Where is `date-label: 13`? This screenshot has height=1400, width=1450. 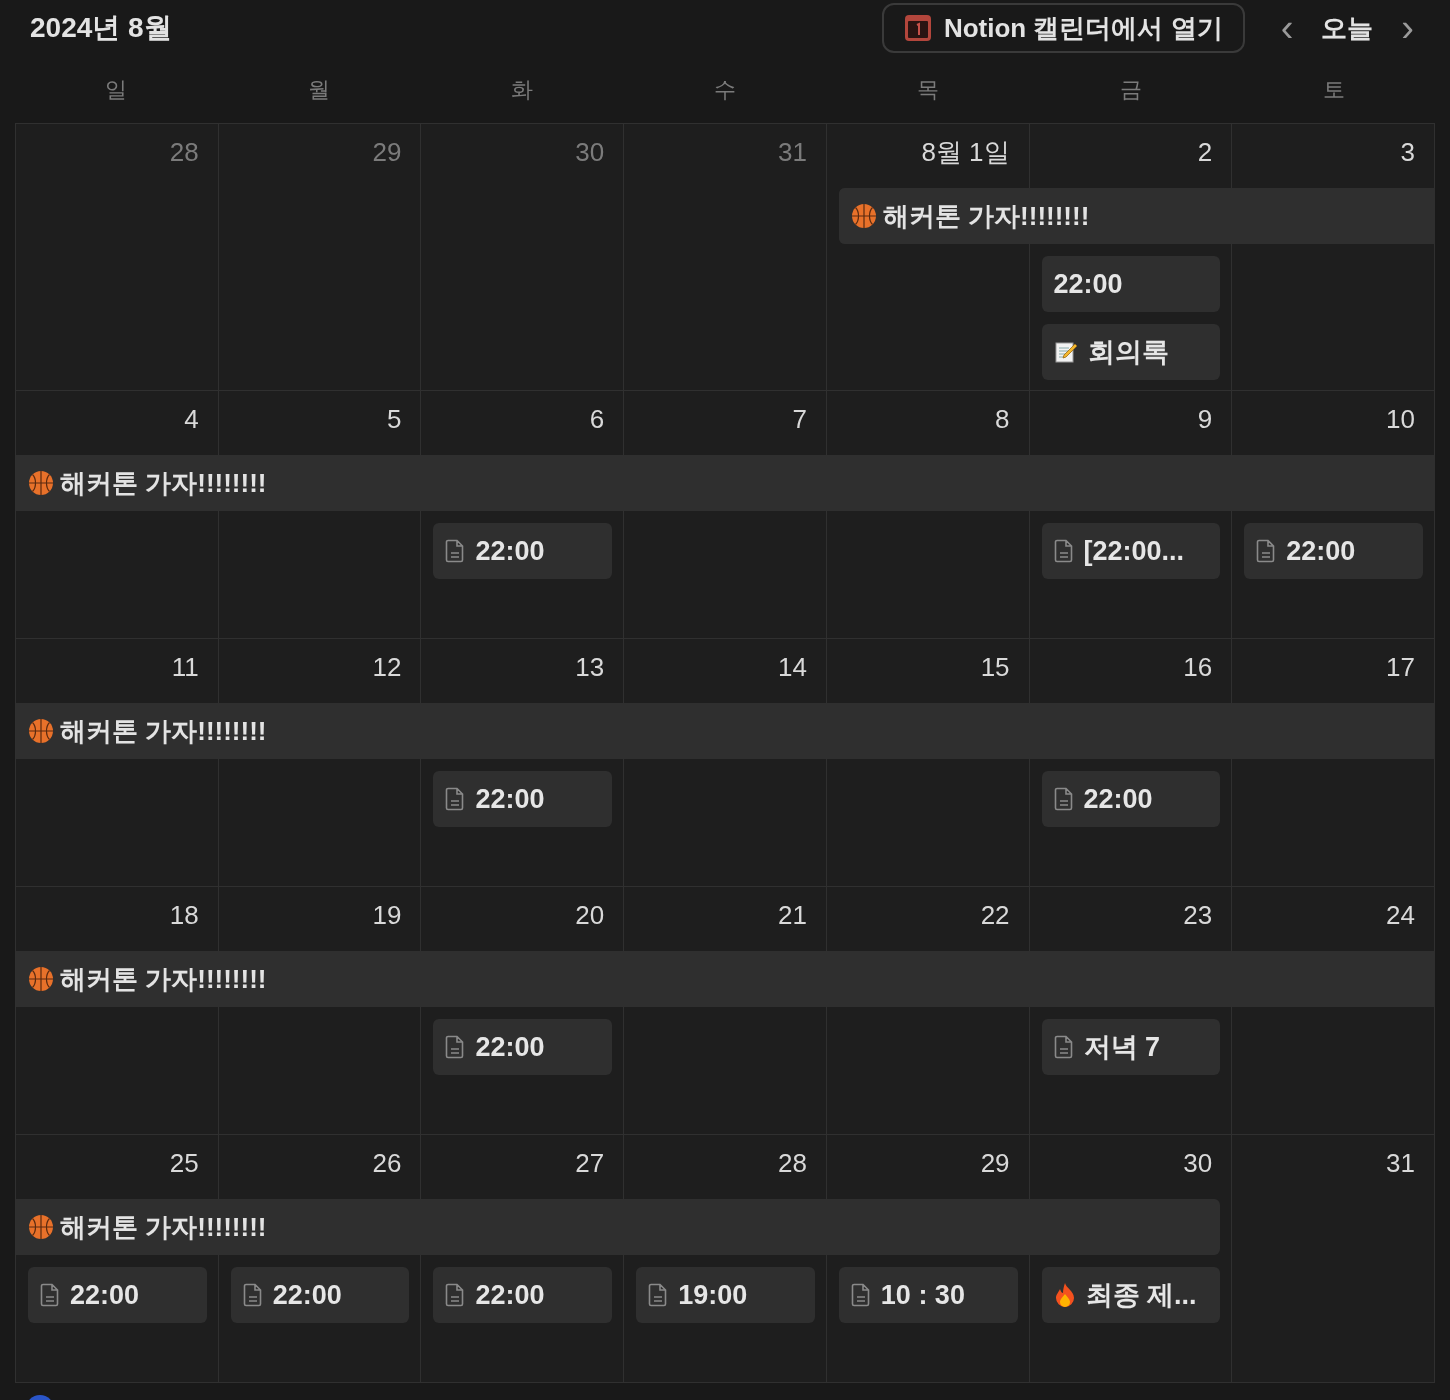
date-label: 13 is located at coordinates (590, 667).